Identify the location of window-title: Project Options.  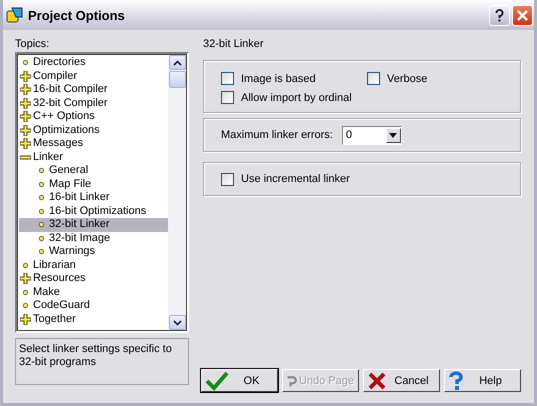
(77, 15).